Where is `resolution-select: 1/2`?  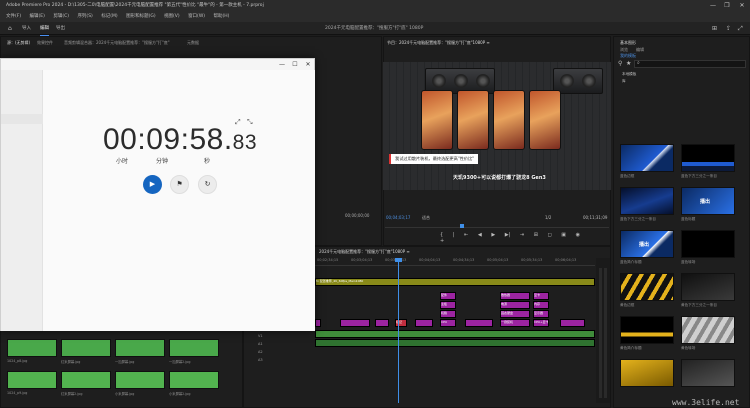 resolution-select: 1/2 is located at coordinates (548, 217).